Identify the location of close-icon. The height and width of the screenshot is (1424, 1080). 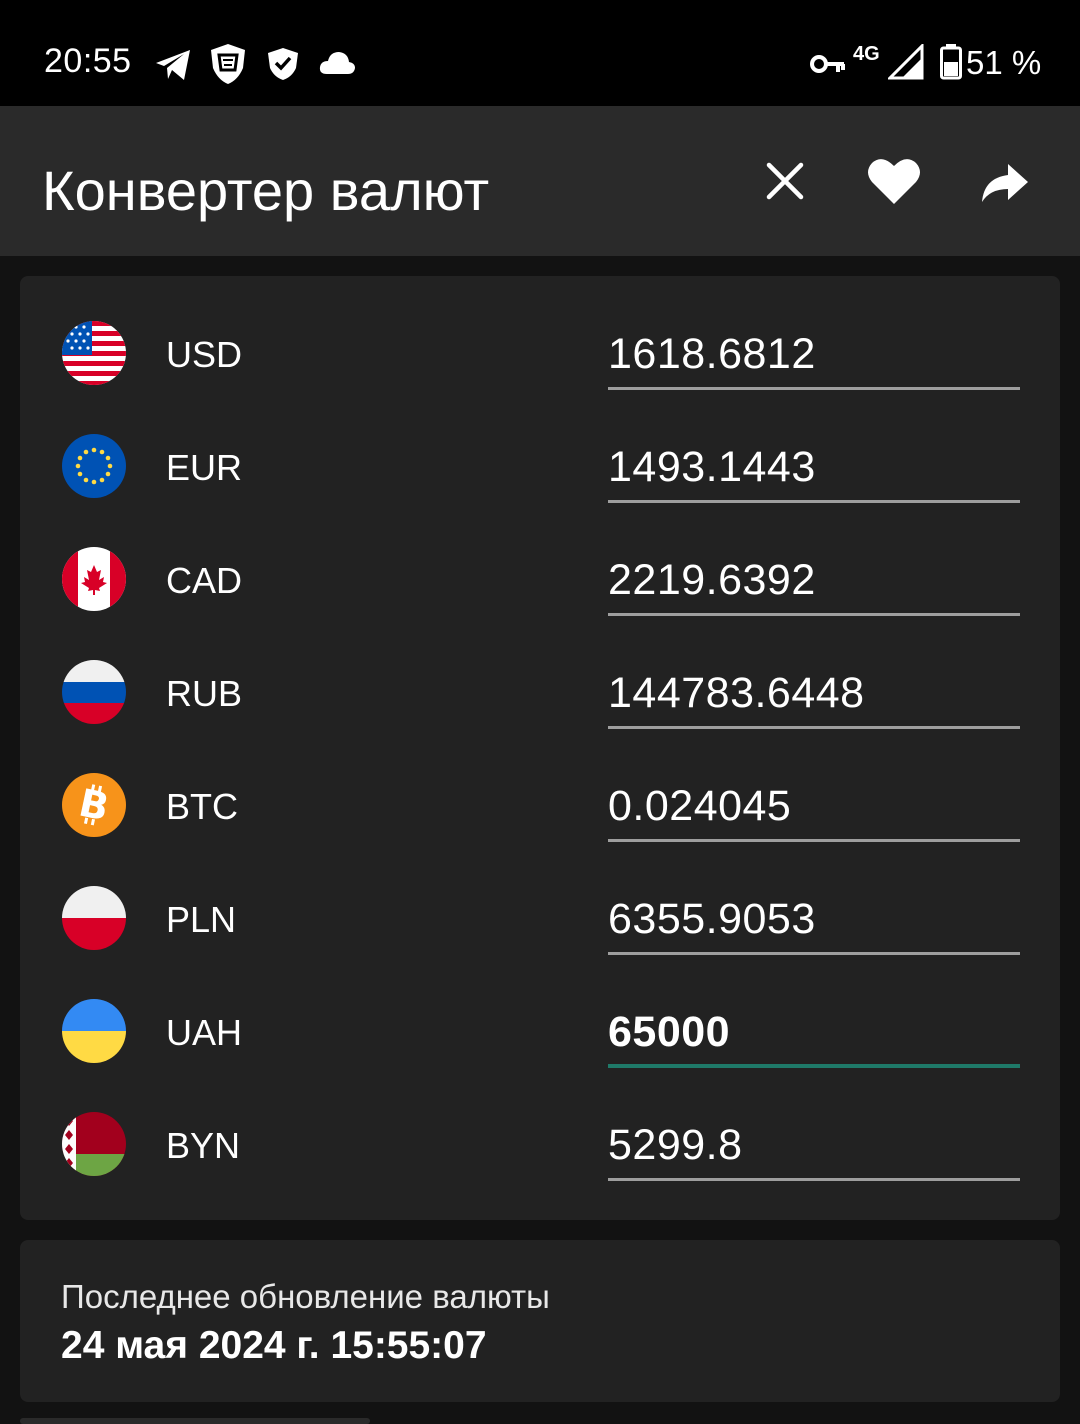
(785, 181).